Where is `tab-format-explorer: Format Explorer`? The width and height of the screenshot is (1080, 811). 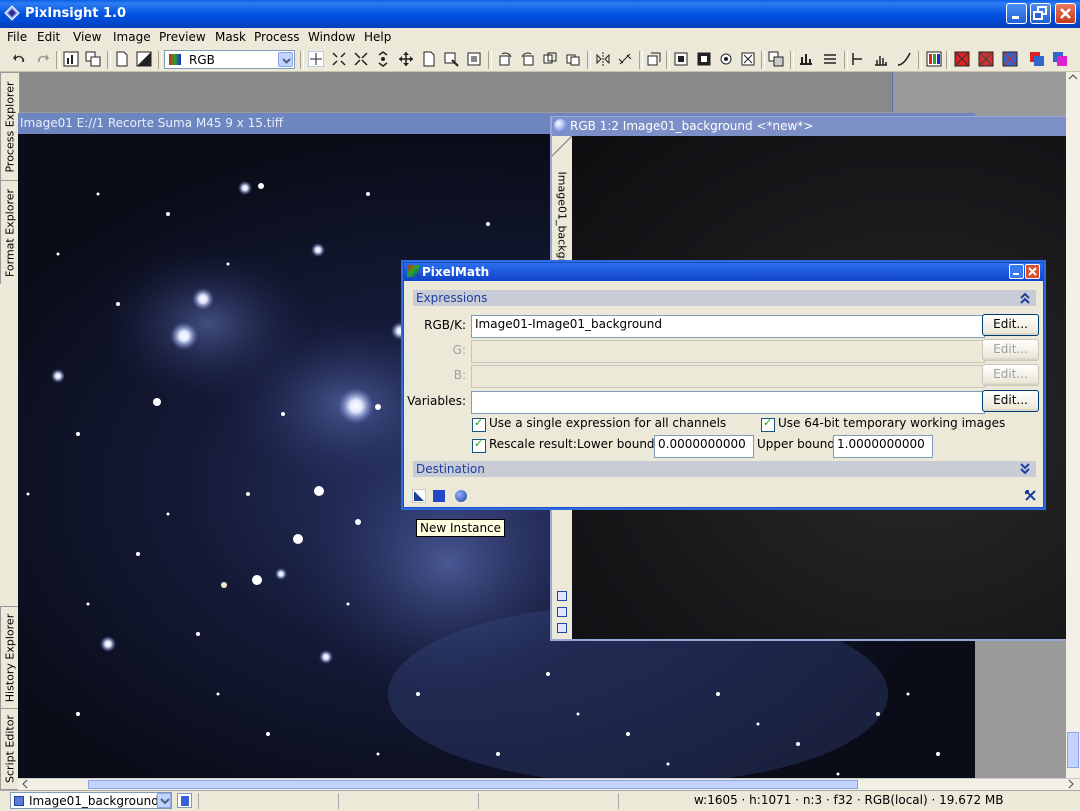
tab-format-explorer: Format Explorer is located at coordinates (10, 233).